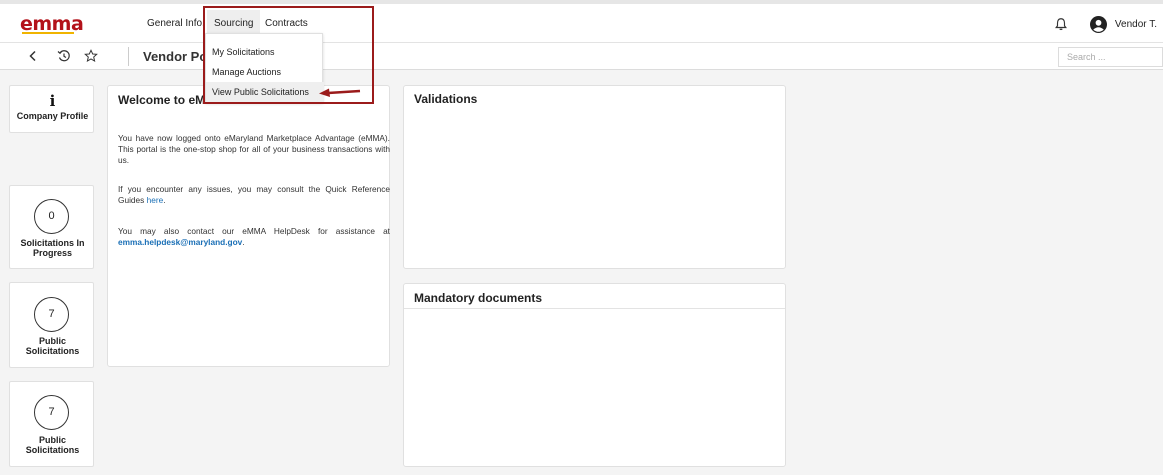  I want to click on search-input, so click(1110, 57).